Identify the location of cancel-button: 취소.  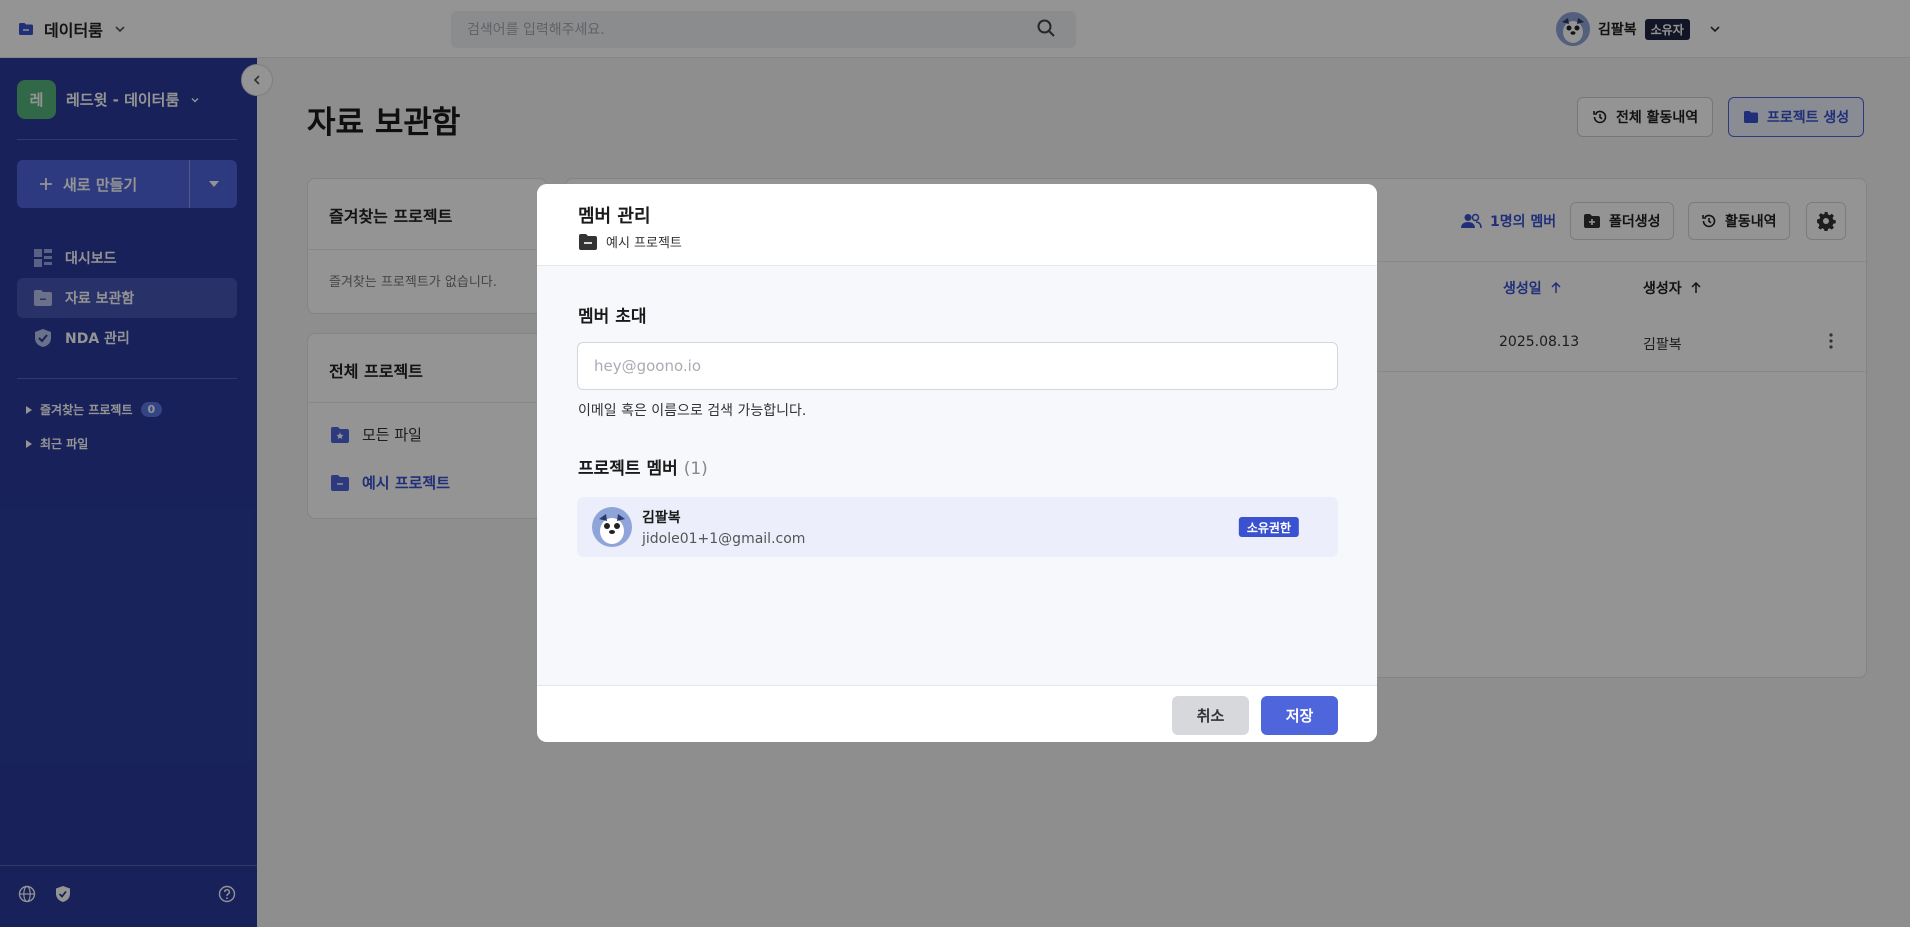
(1210, 715).